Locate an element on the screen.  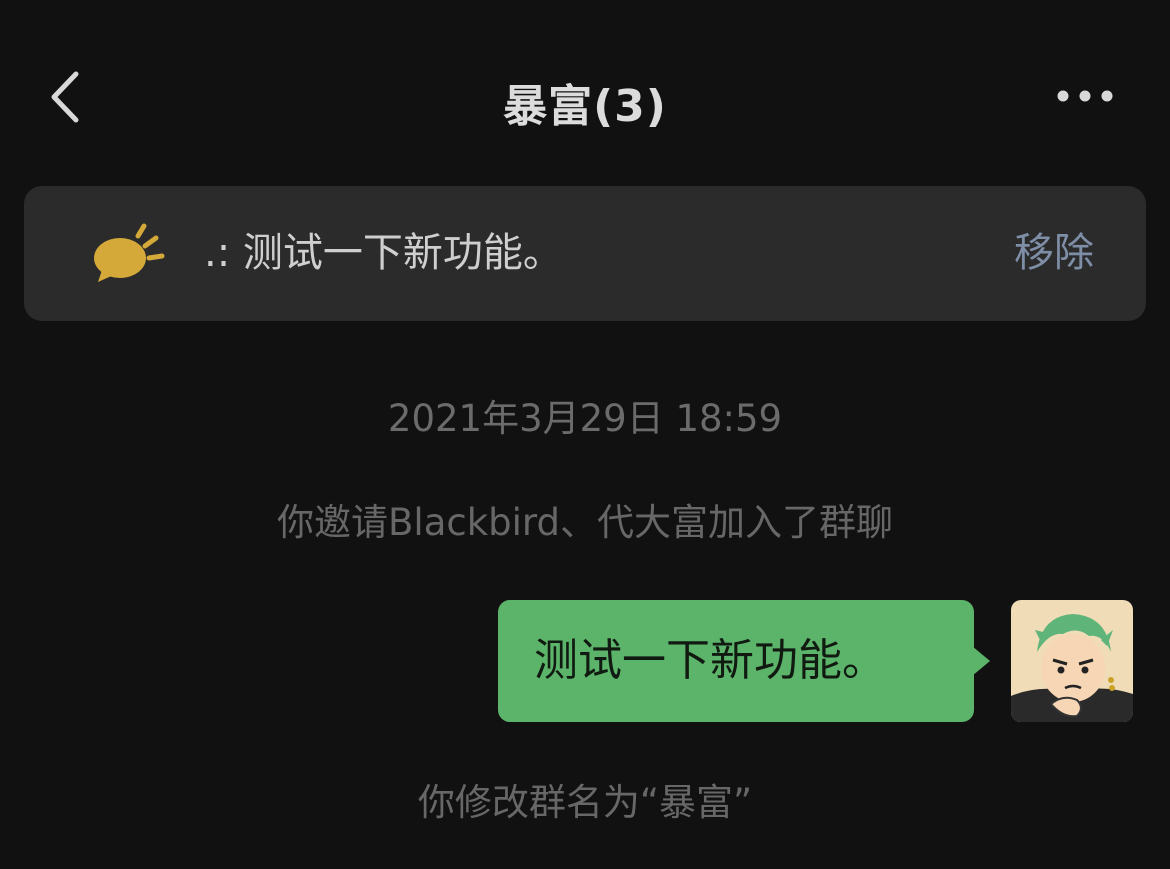
system-message-invite: 你邀请Blackbird、代大富加入了群聊 is located at coordinates (585, 522).